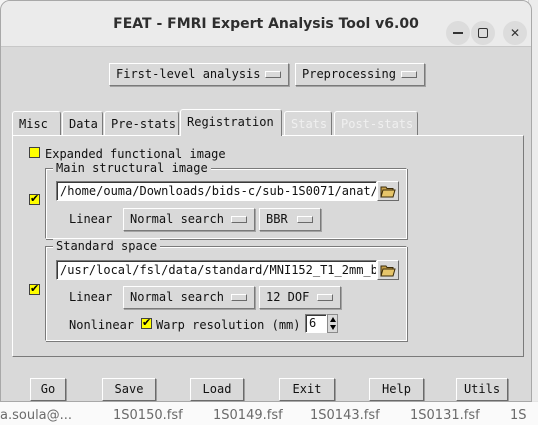 The width and height of the screenshot is (538, 425). I want to click on analysis-level-menu: First-level analysis, so click(199, 74).